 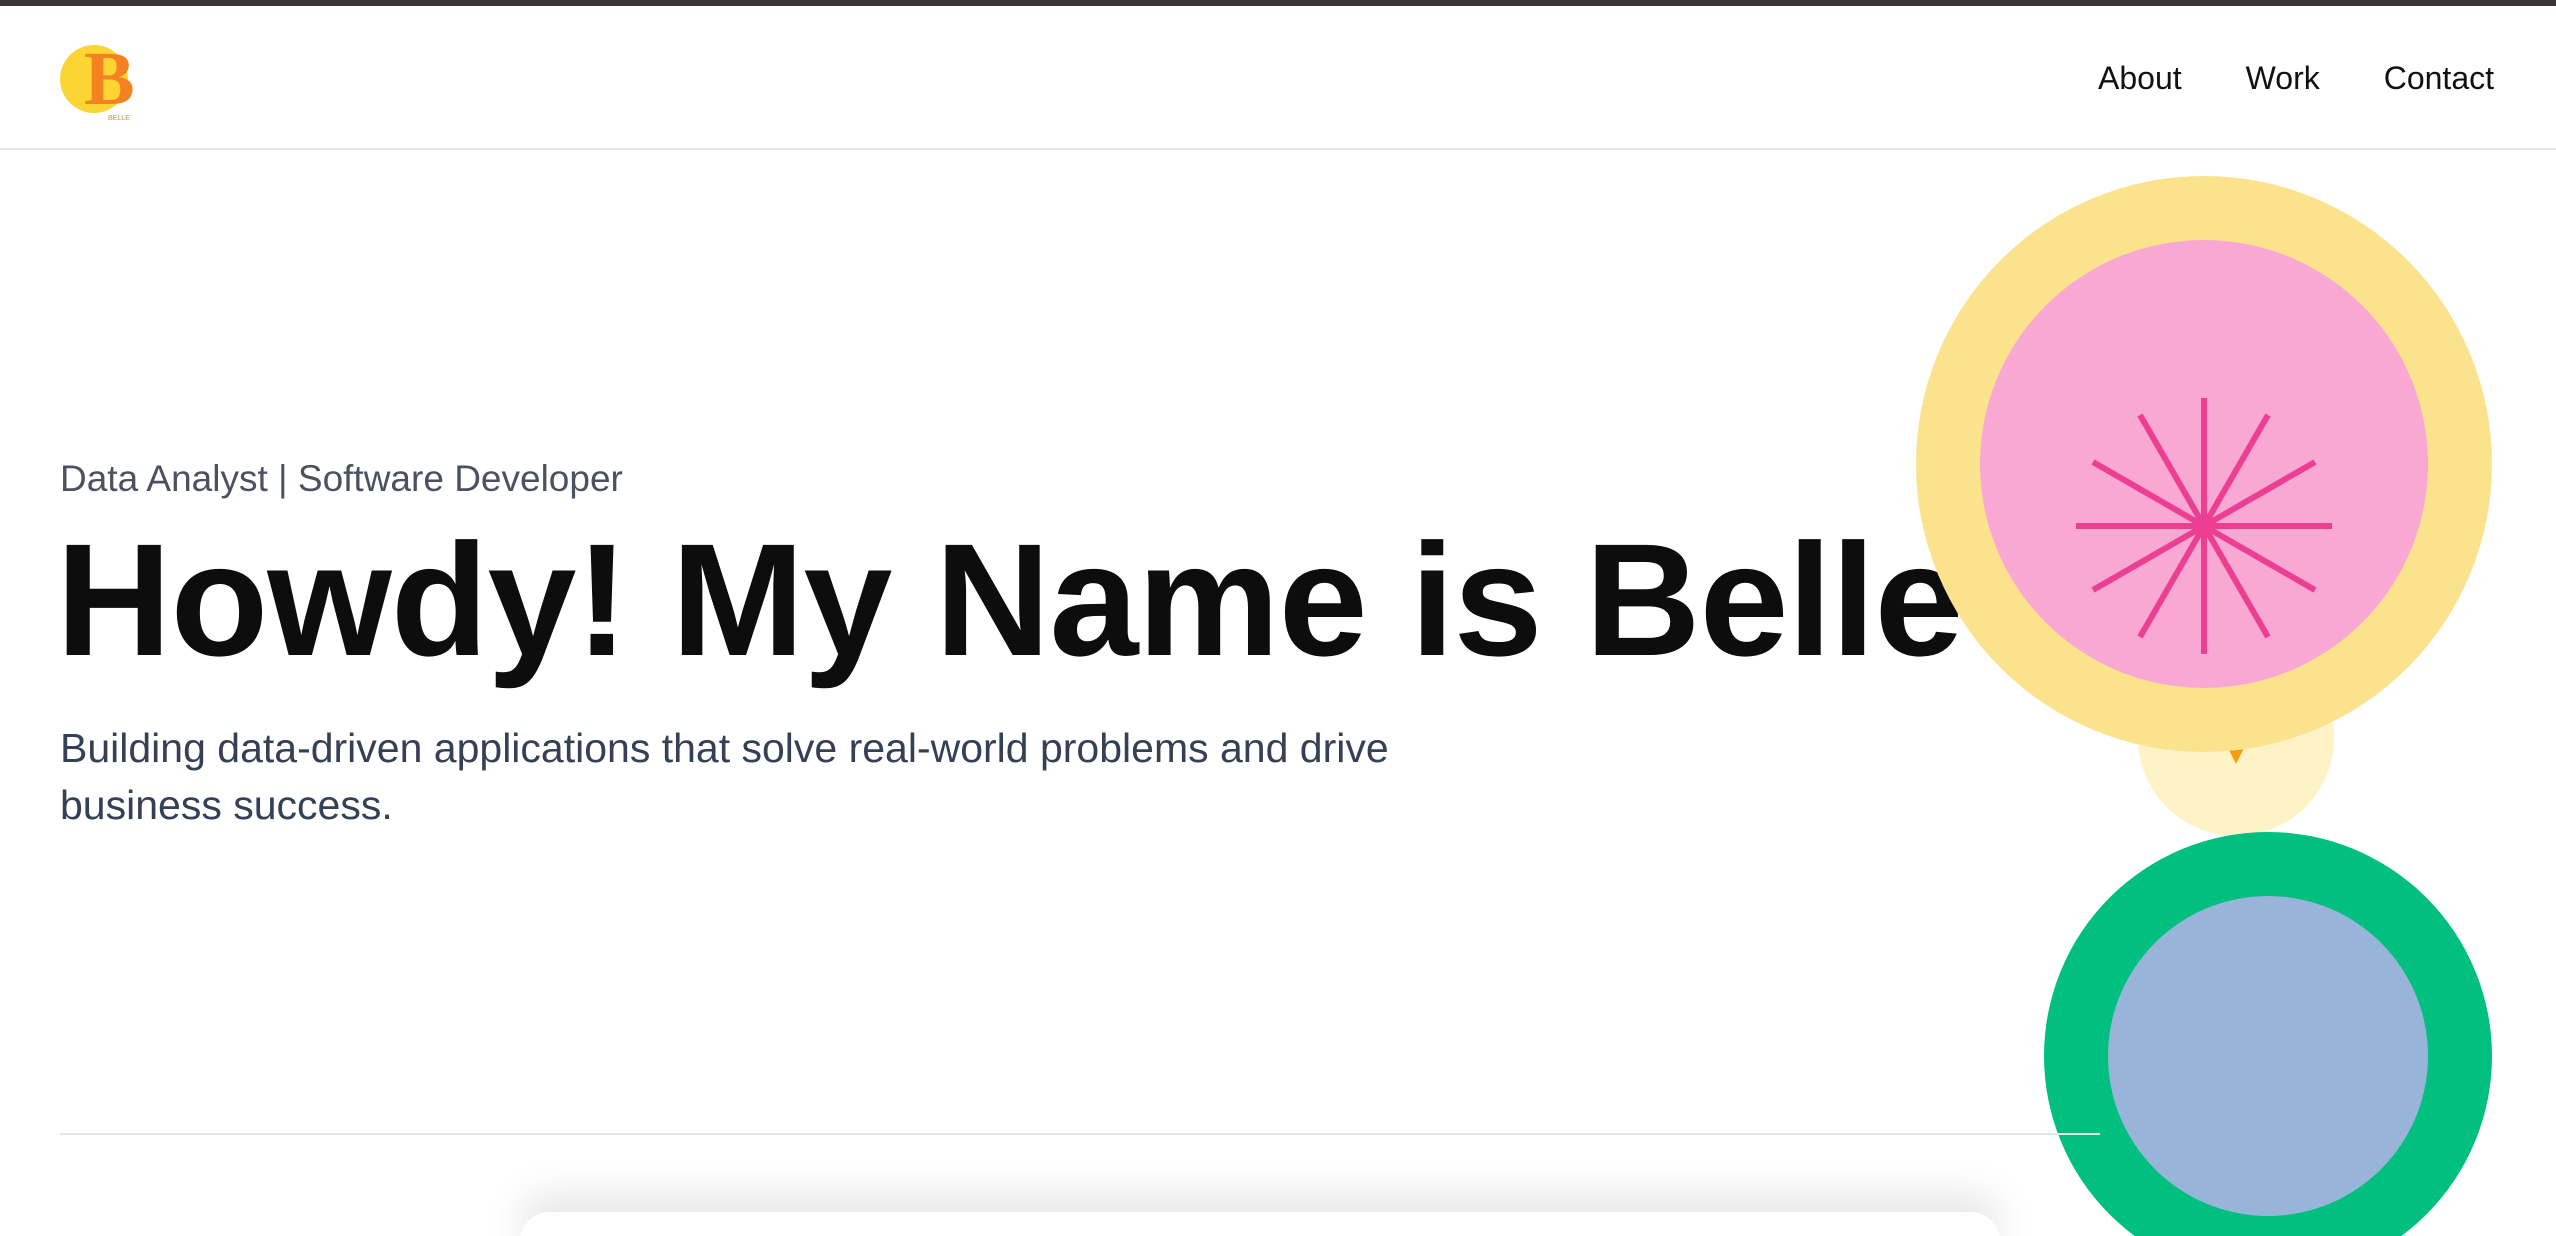 I want to click on orange-marker-icon, so click(x=2236, y=756).